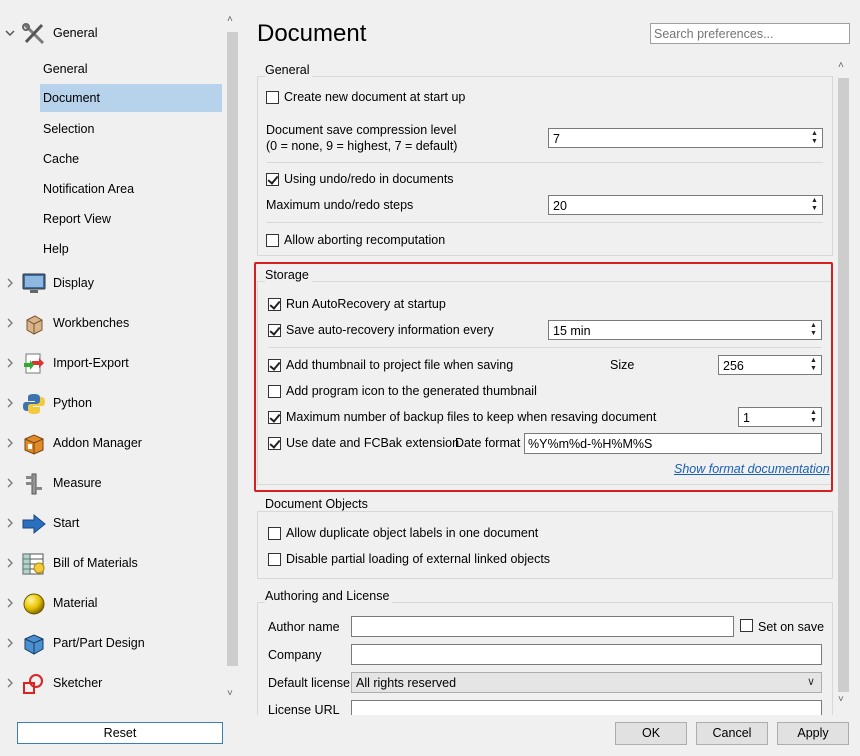  I want to click on tree-item-label: Measure, so click(77, 483).